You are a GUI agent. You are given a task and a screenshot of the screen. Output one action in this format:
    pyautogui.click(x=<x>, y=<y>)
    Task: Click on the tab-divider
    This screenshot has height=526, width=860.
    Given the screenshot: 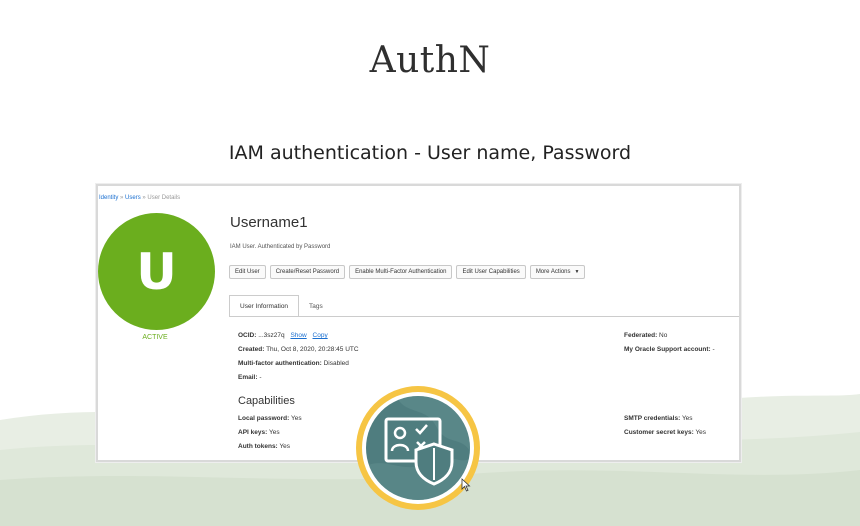 What is the action you would take?
    pyautogui.click(x=484, y=316)
    